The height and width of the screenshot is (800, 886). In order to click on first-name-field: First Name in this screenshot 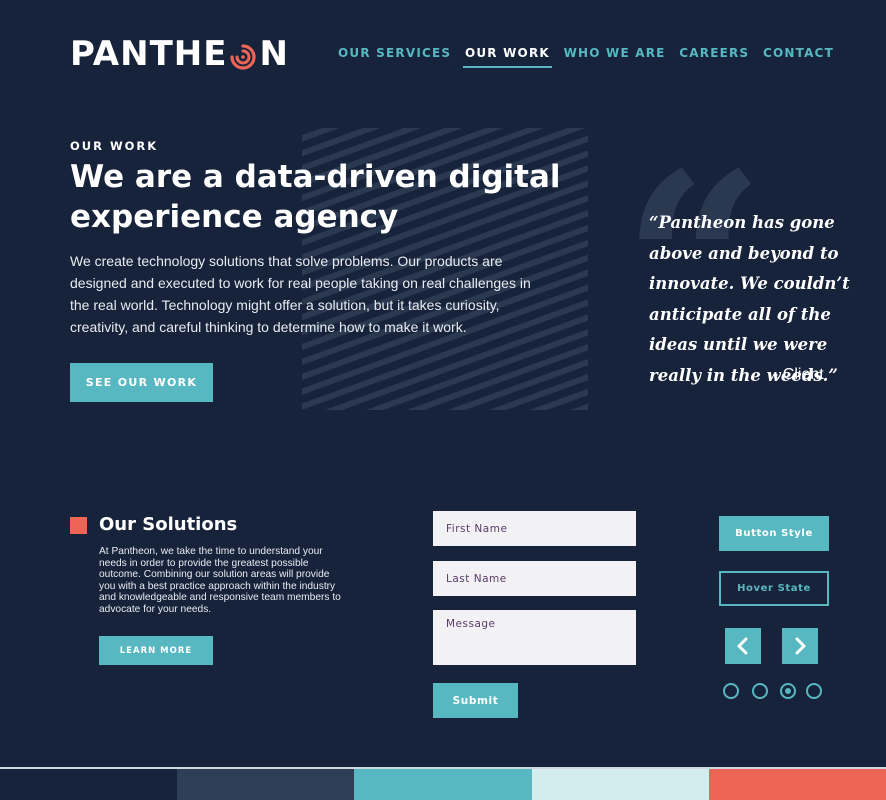, I will do `click(534, 528)`.